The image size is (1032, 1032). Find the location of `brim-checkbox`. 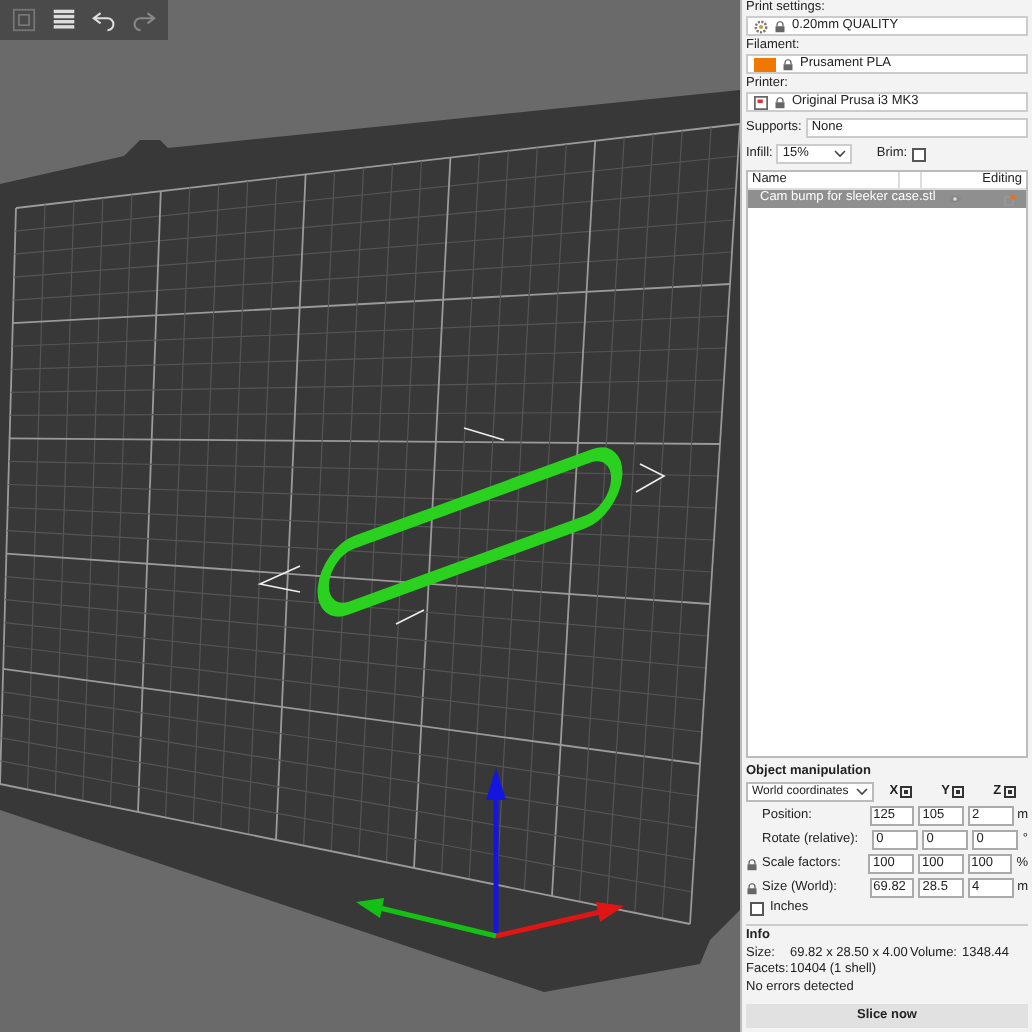

brim-checkbox is located at coordinates (918, 154).